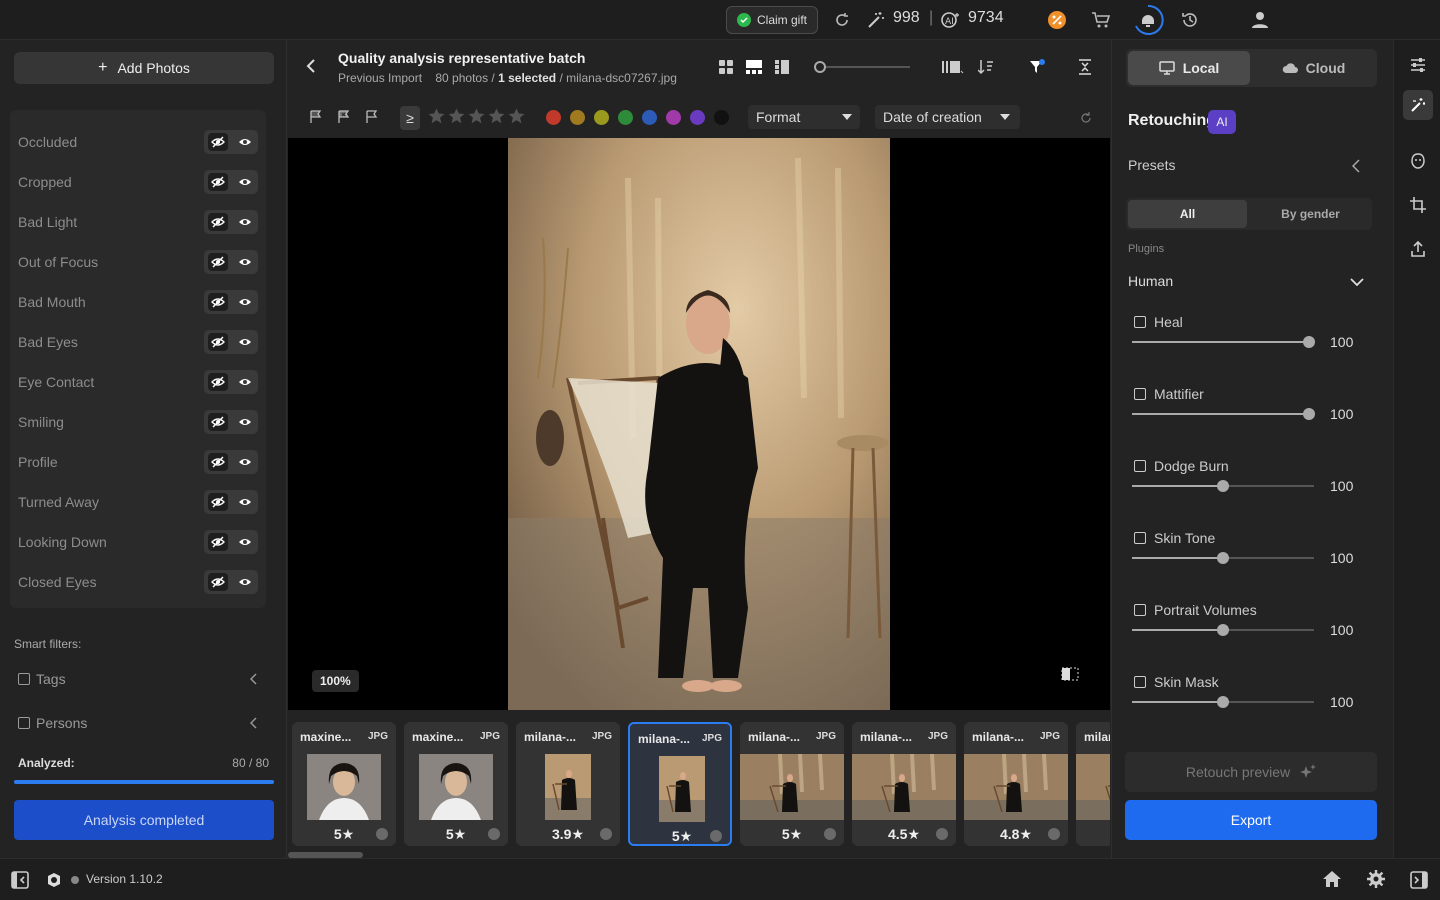 The height and width of the screenshot is (900, 1440). What do you see at coordinates (1223, 342) in the screenshot?
I see `slider-track` at bounding box center [1223, 342].